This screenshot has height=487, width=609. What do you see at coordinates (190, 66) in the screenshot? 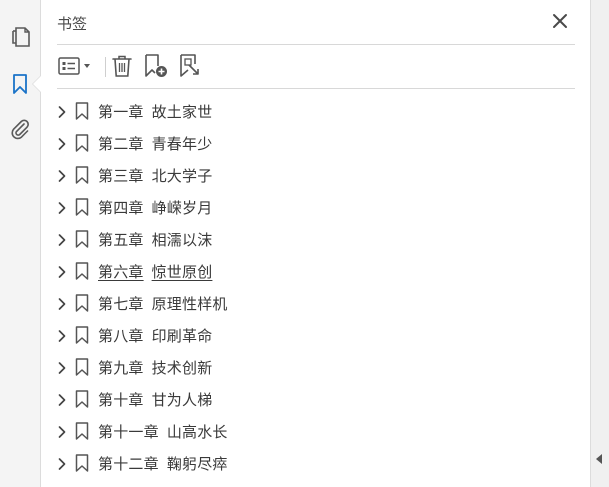
I see `new-bookmark-from-structure-icon` at bounding box center [190, 66].